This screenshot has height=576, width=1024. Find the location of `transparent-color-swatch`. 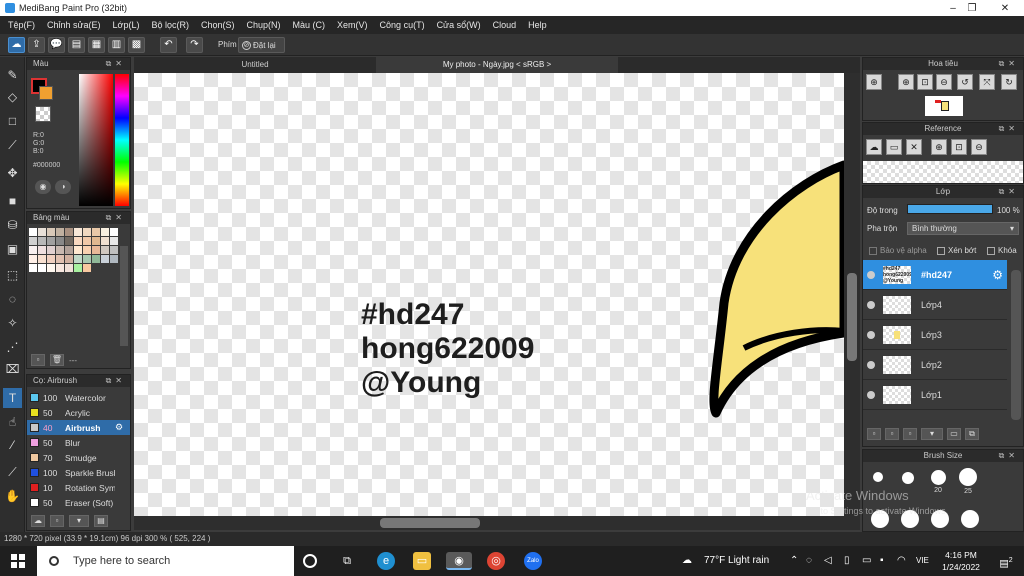

transparent-color-swatch is located at coordinates (43, 114).